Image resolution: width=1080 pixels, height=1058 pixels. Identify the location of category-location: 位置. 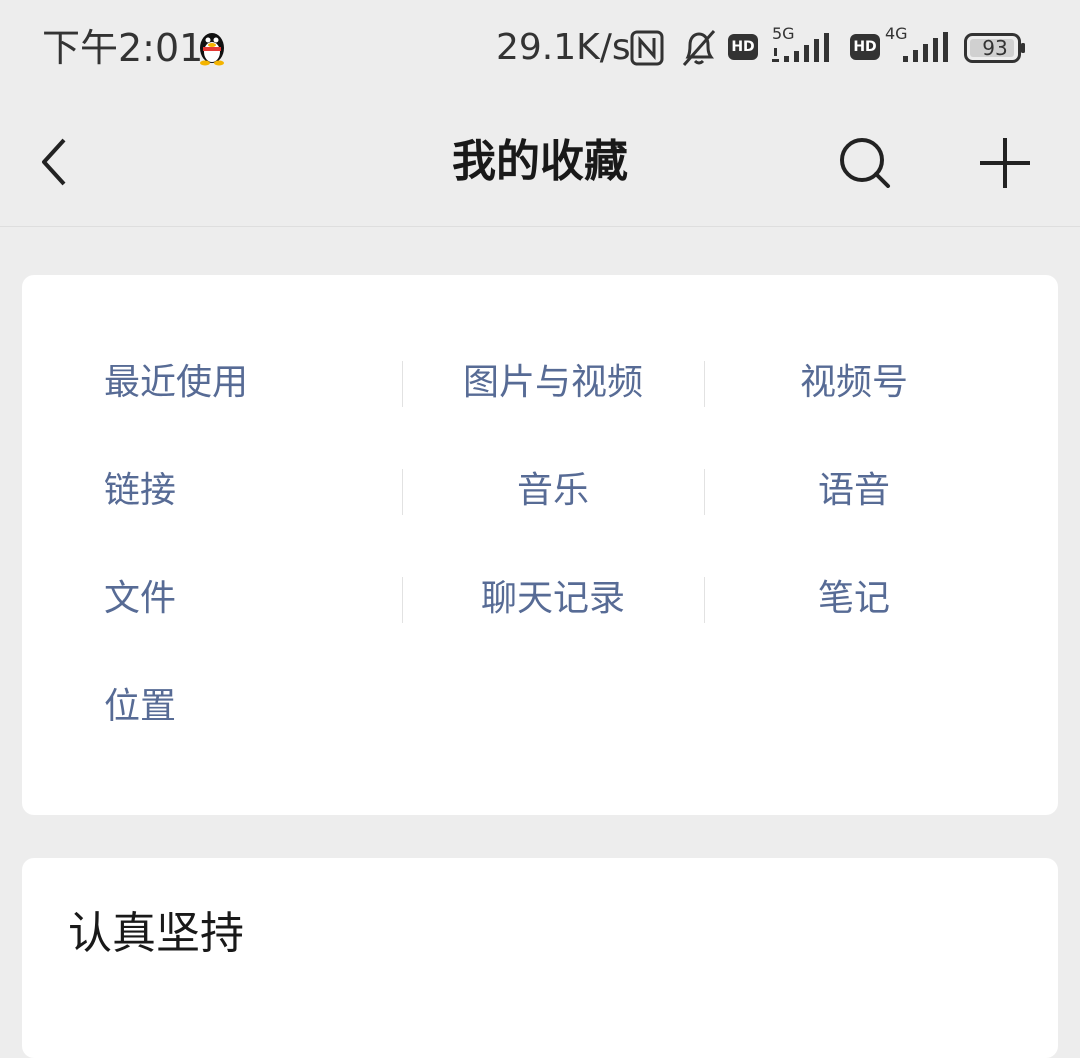
(140, 707).